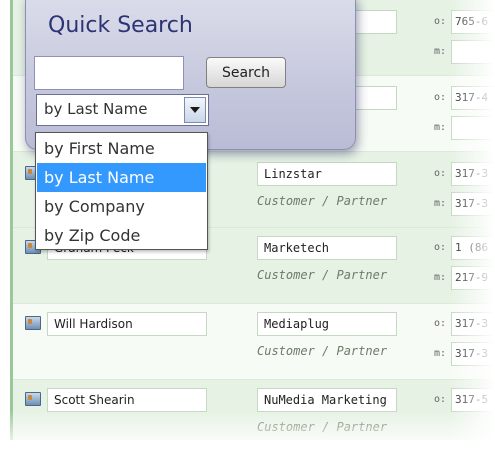 The width and height of the screenshot is (495, 450). I want to click on search-input, so click(109, 73).